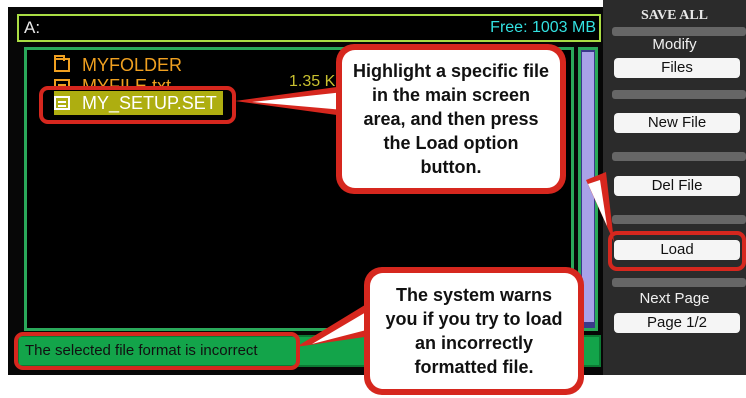  What do you see at coordinates (674, 298) in the screenshot?
I see `next-page-label: Next Page` at bounding box center [674, 298].